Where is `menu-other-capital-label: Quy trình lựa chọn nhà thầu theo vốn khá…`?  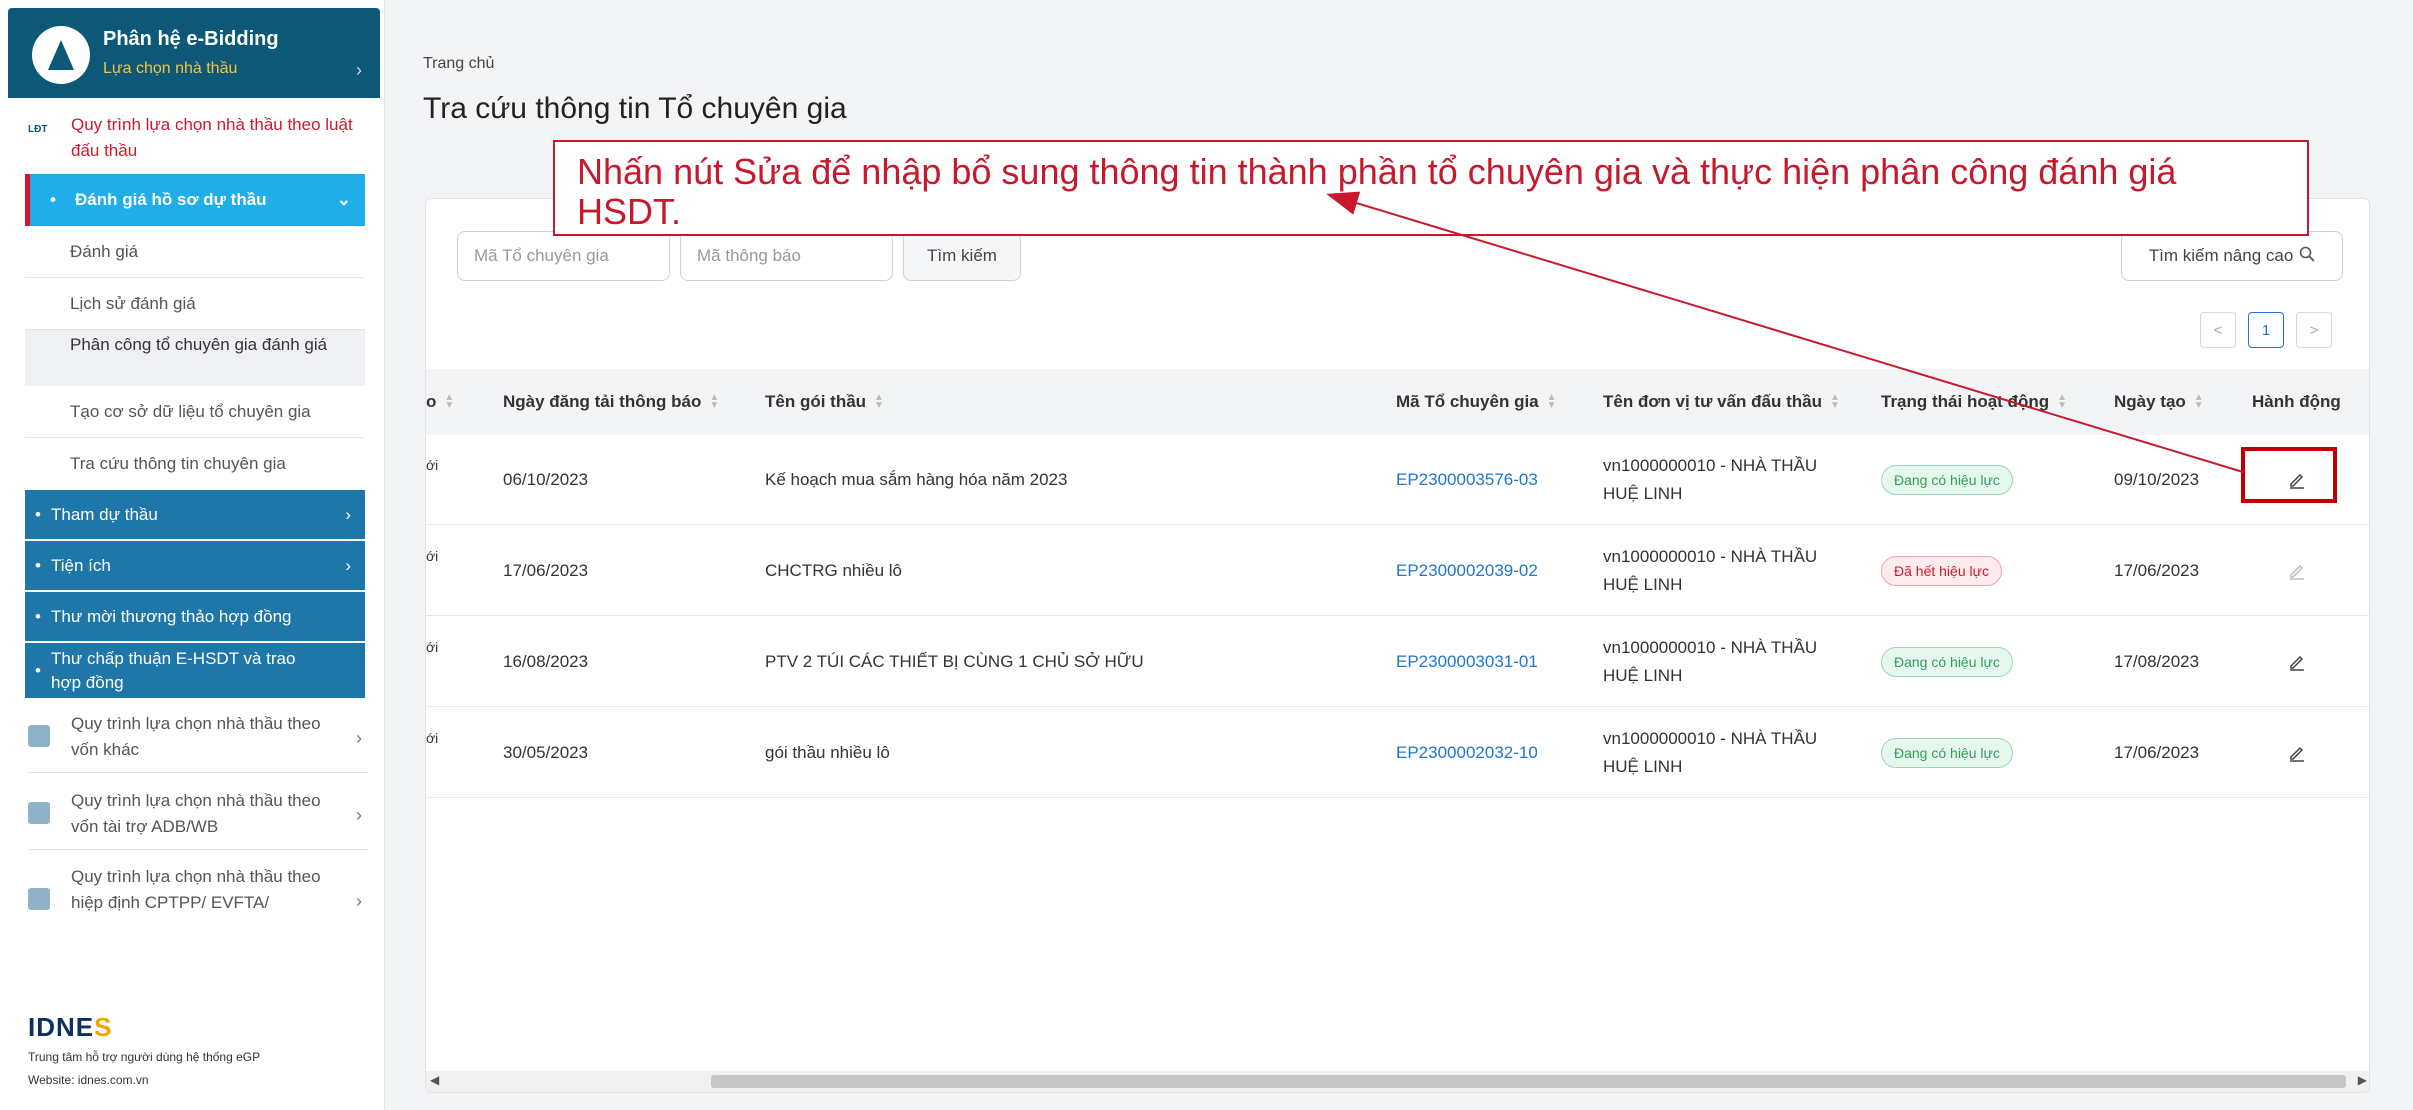
menu-other-capital-label: Quy trình lựa chọn nhà thầu theo vốn khá… is located at coordinates (196, 736).